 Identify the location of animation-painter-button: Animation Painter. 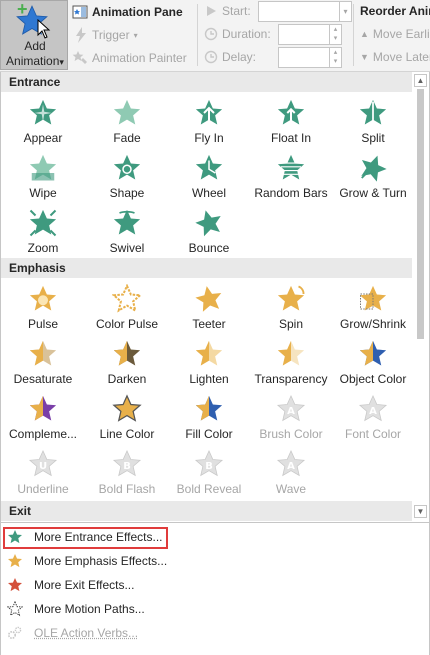
(129, 58).